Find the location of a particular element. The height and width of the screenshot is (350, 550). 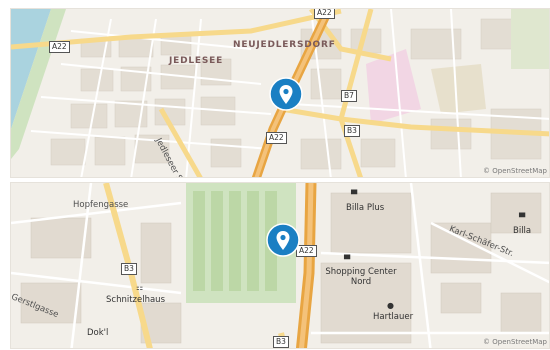

district-label-jedlesee: JEDLESEE is located at coordinates (196, 61).